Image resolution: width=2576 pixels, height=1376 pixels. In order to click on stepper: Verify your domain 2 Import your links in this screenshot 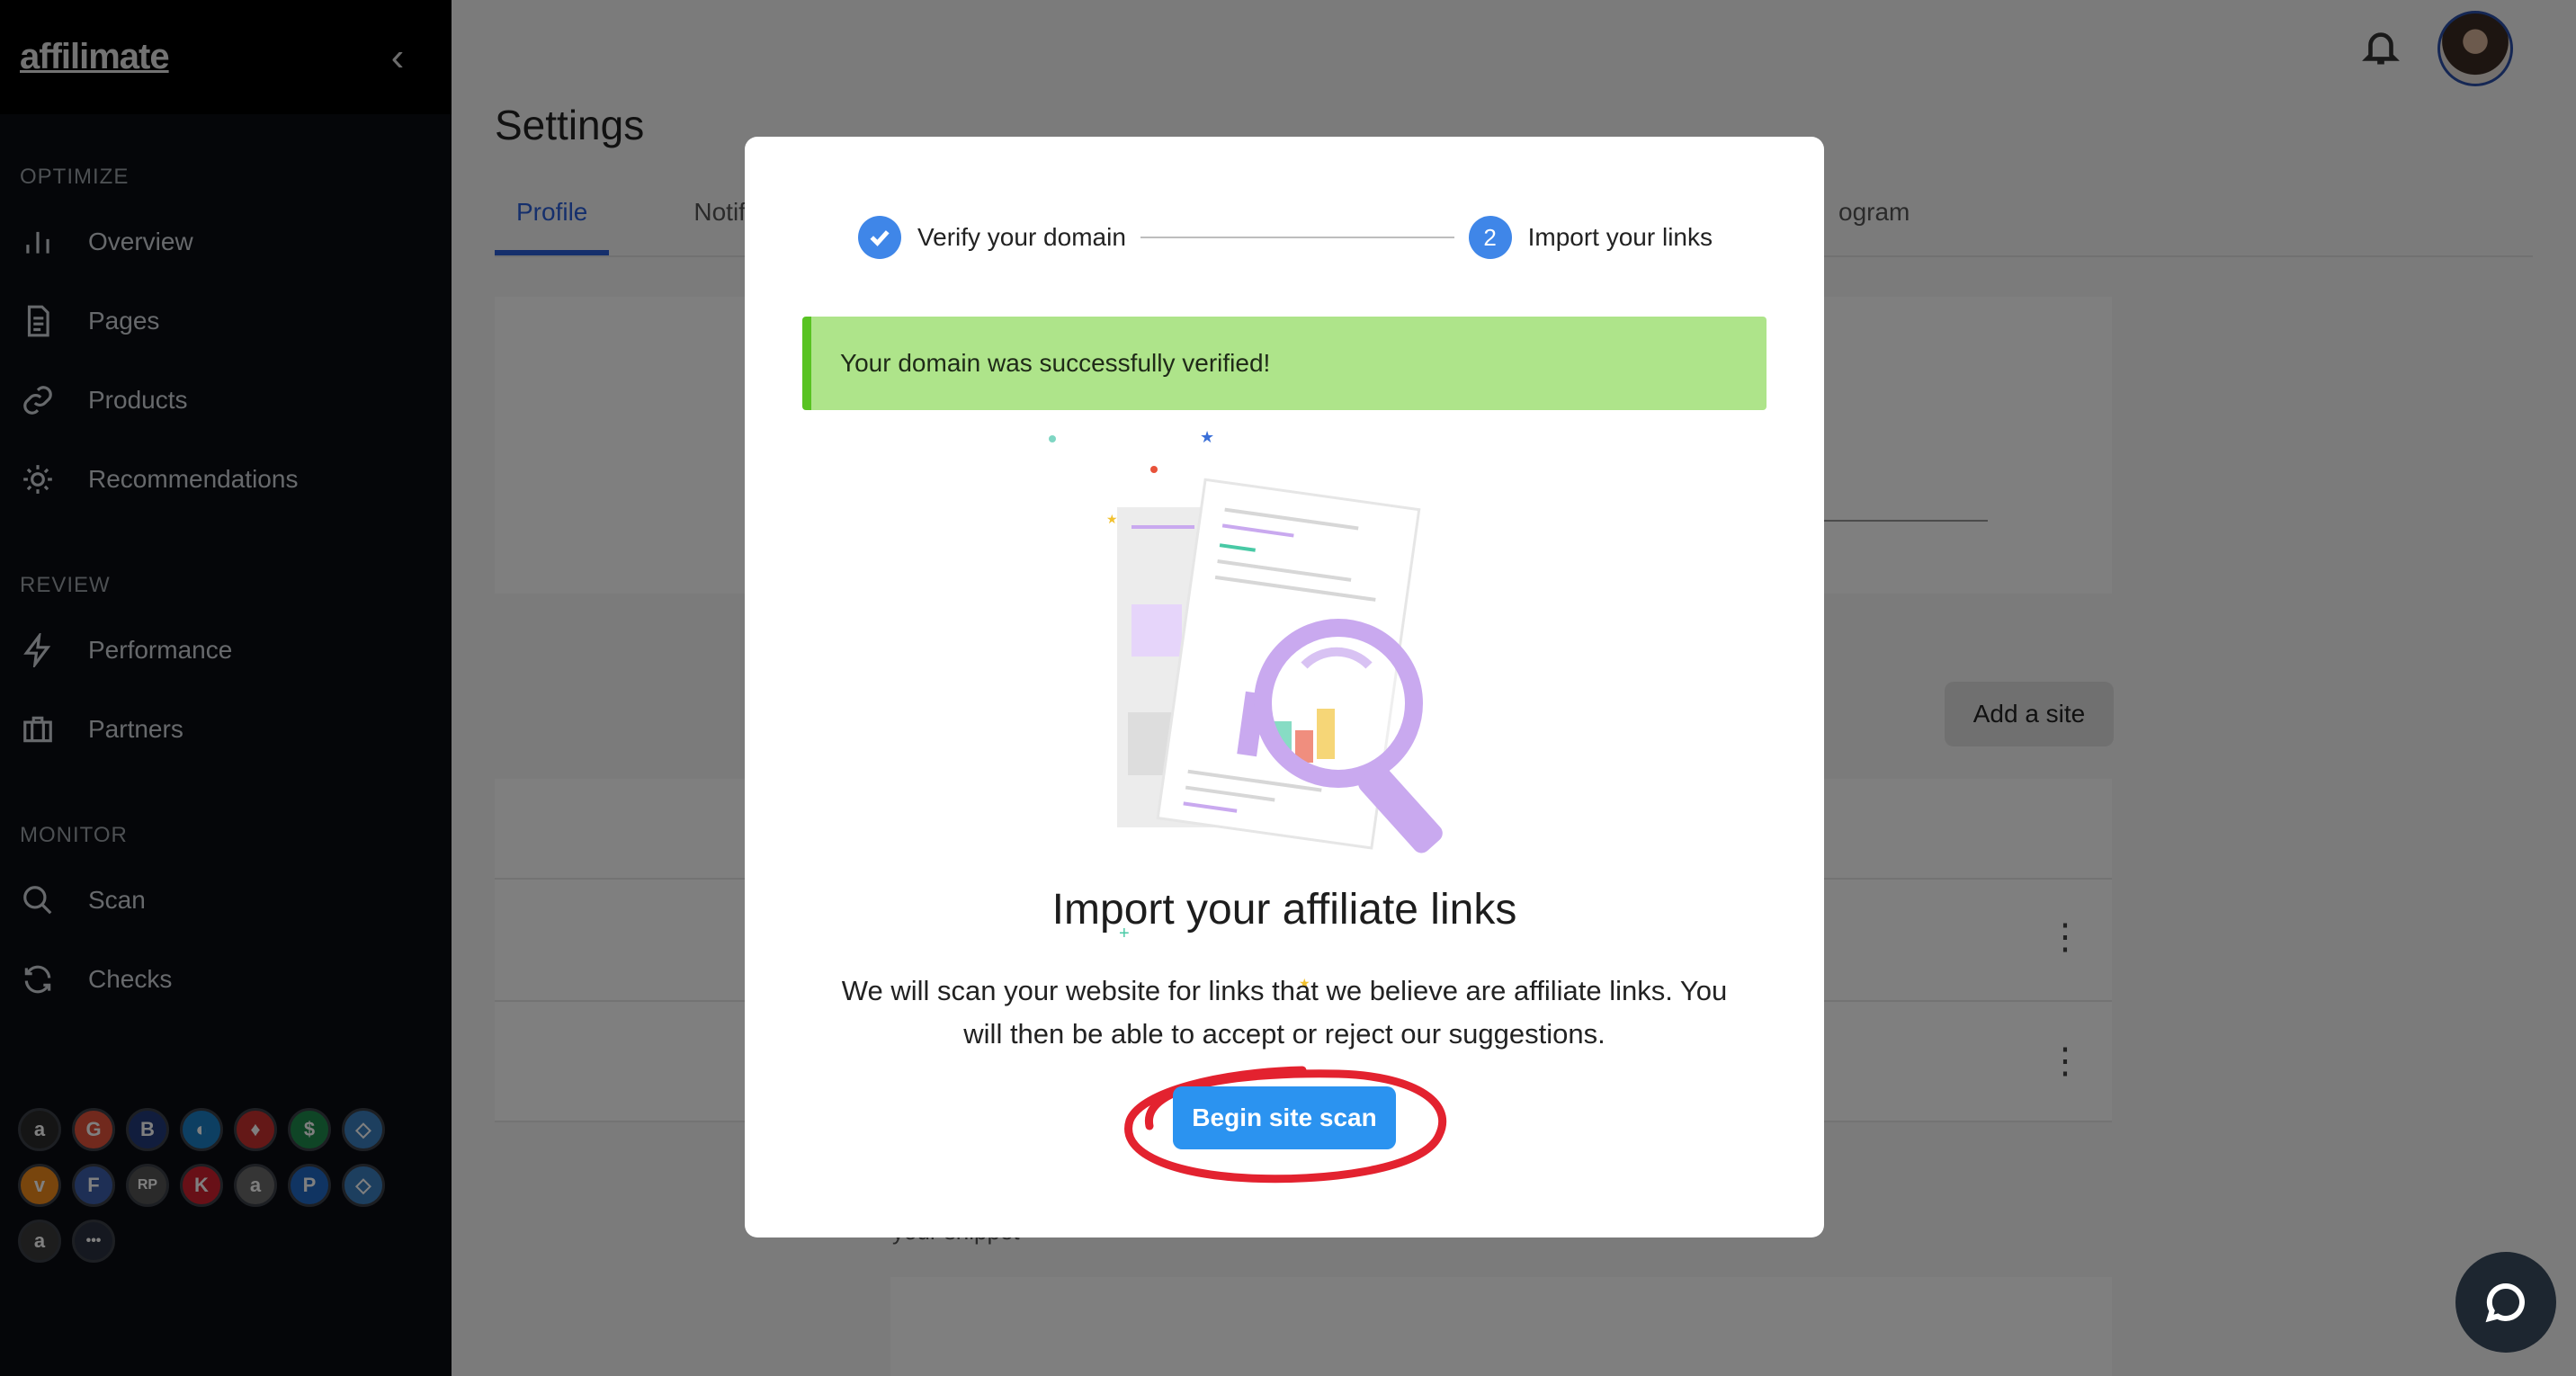, I will do `click(1285, 238)`.